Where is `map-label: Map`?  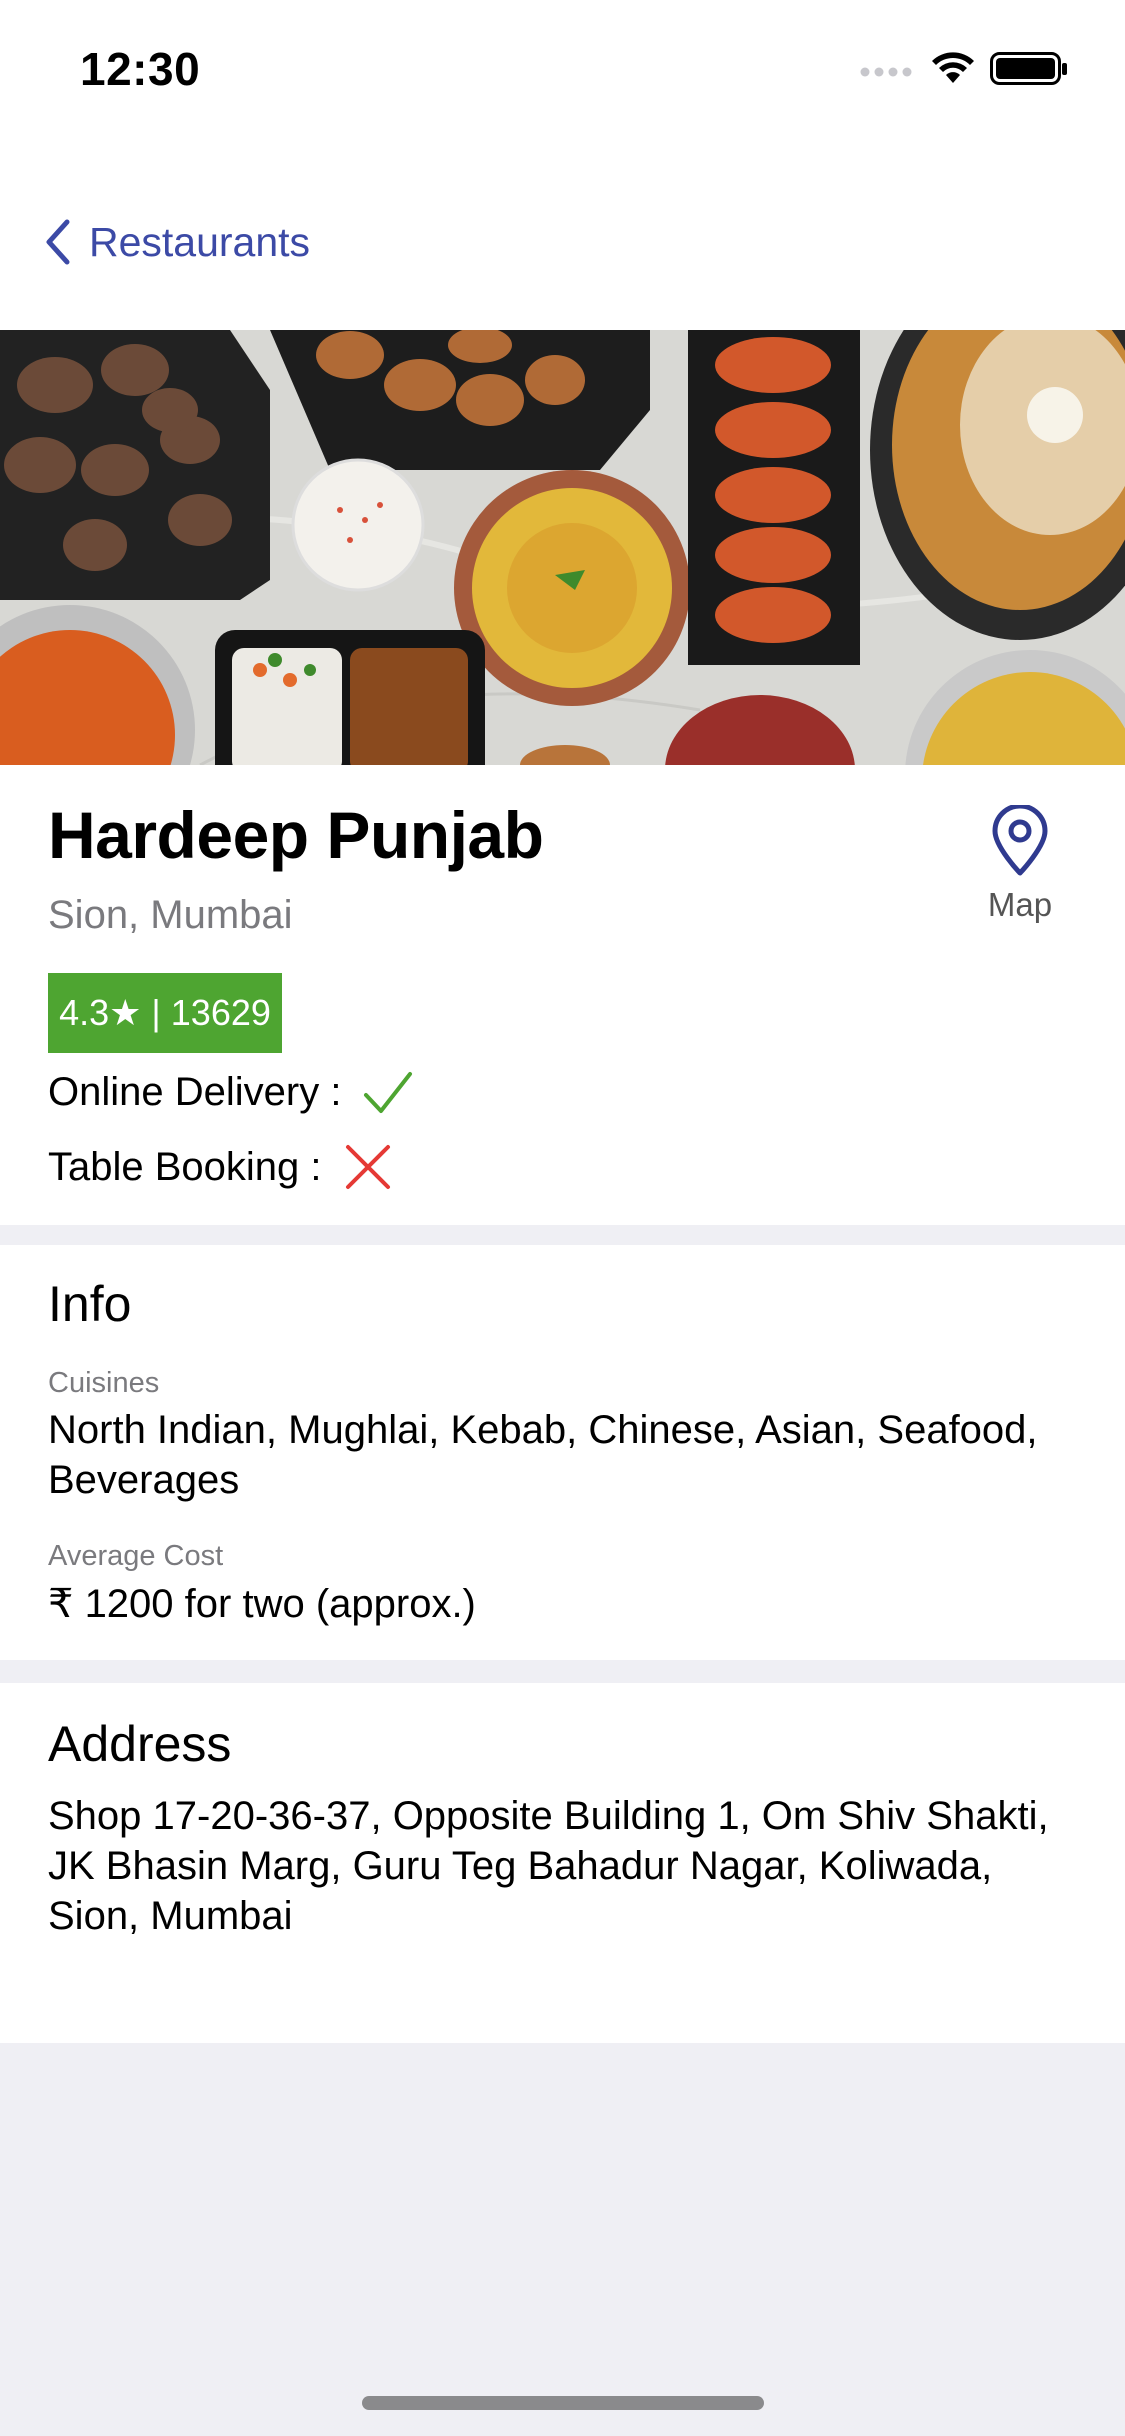
map-label: Map is located at coordinates (1020, 904).